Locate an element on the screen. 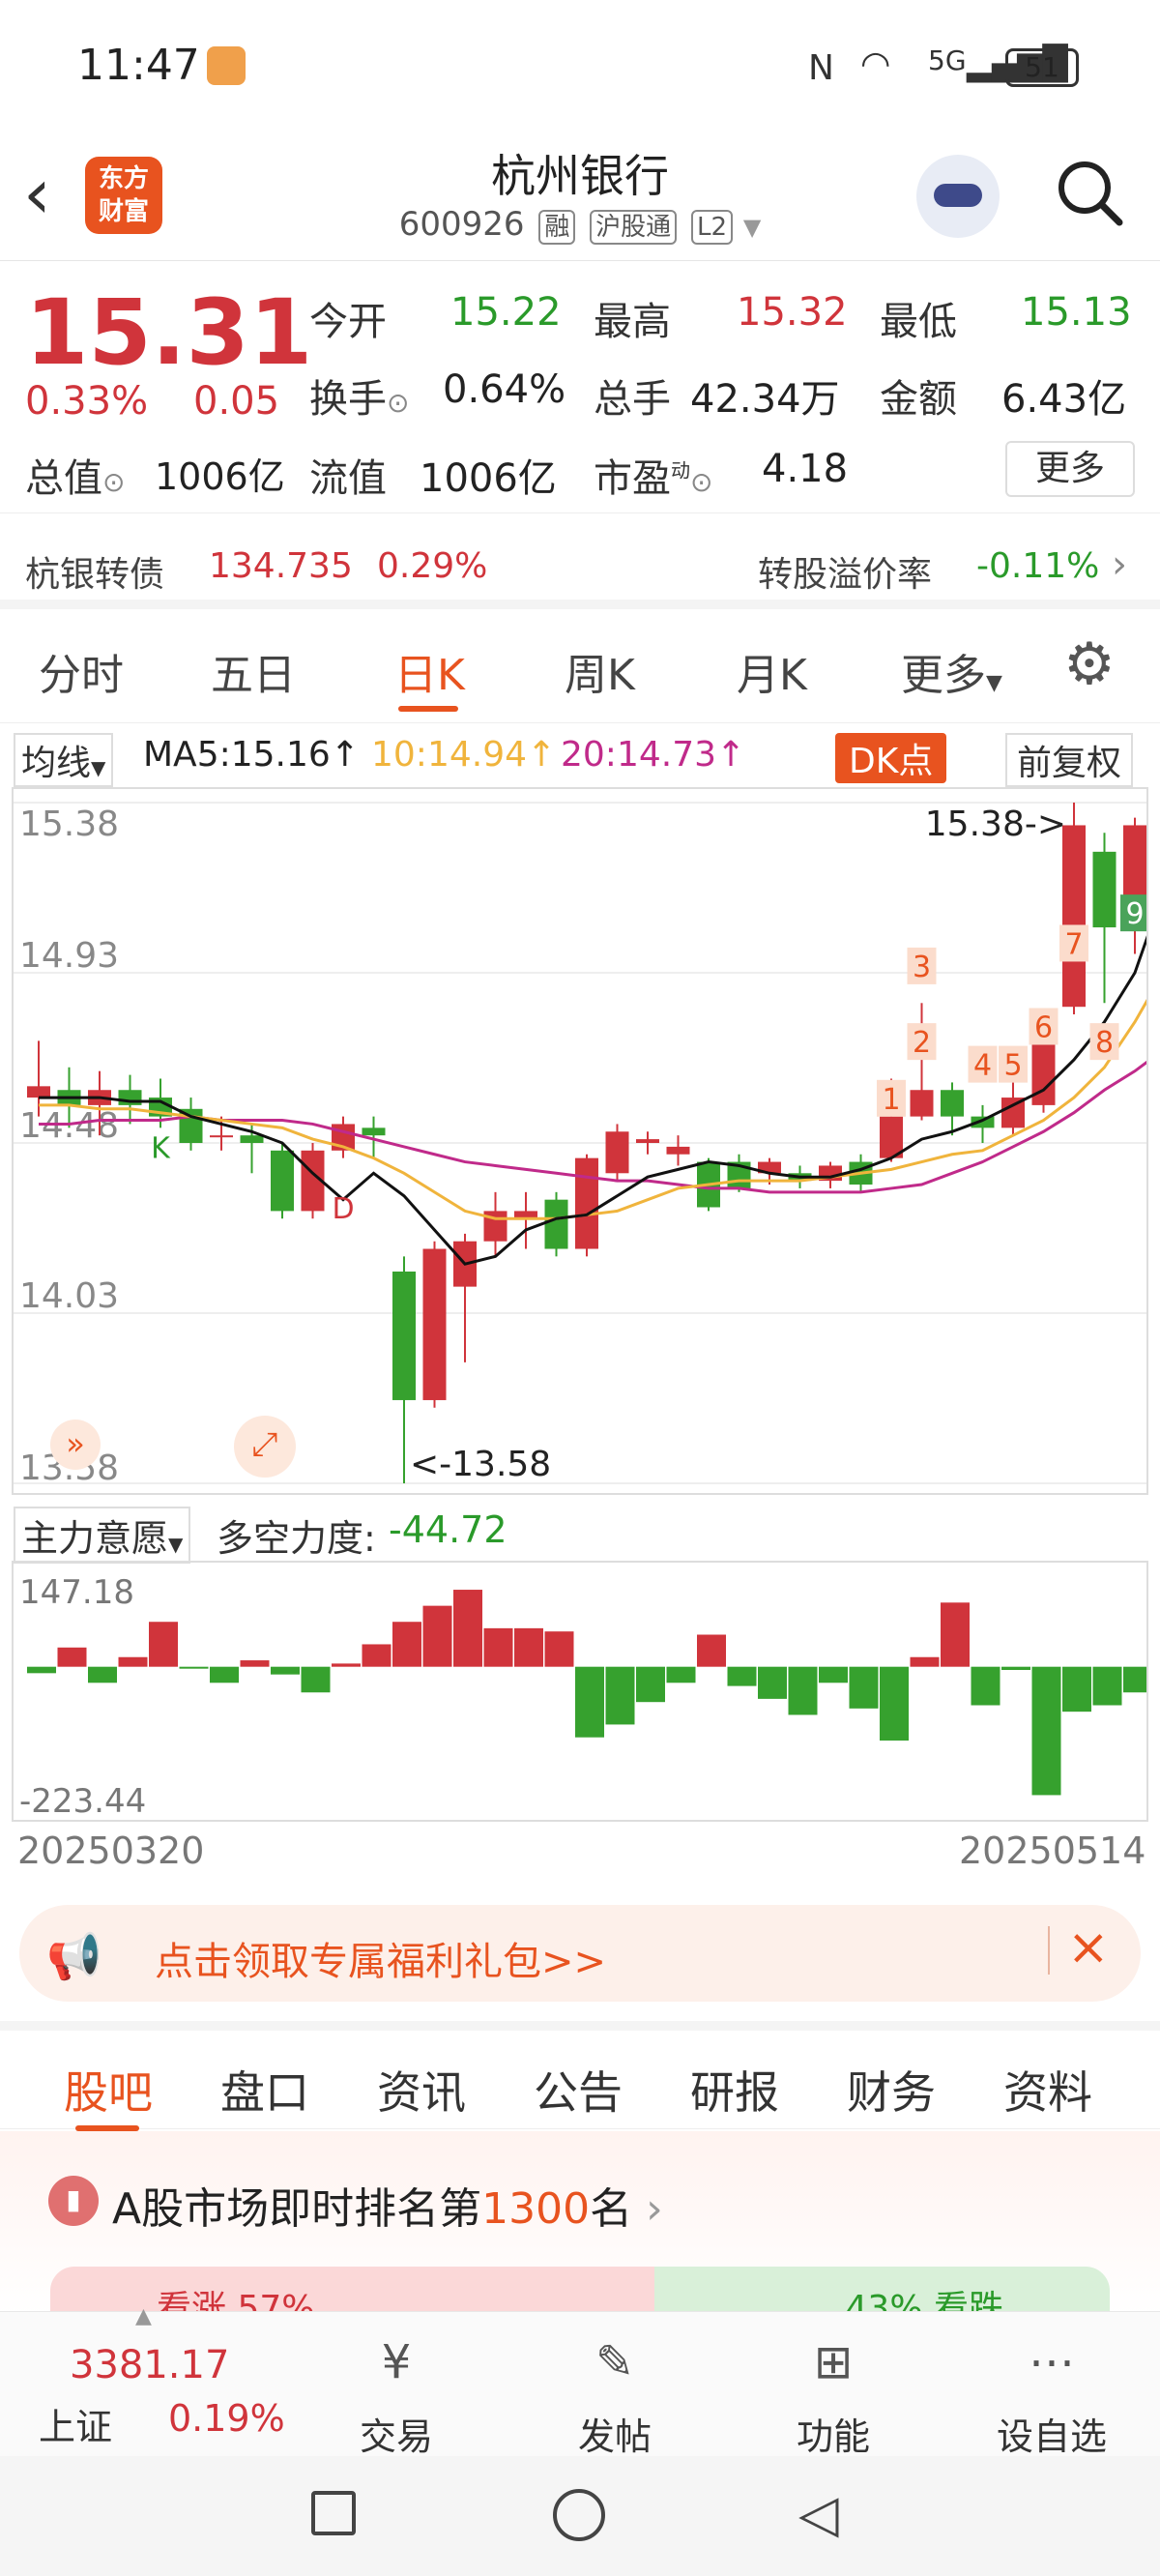  robot-assistant-icon is located at coordinates (958, 196).